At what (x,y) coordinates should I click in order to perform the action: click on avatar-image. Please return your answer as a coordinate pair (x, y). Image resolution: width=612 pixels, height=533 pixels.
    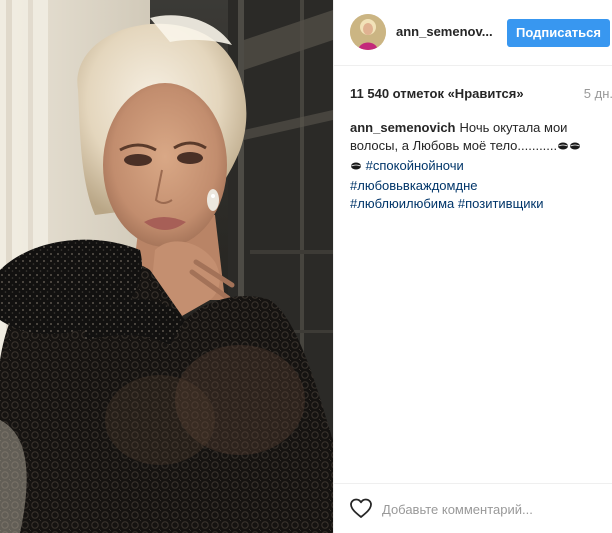
    Looking at the image, I should click on (368, 32).